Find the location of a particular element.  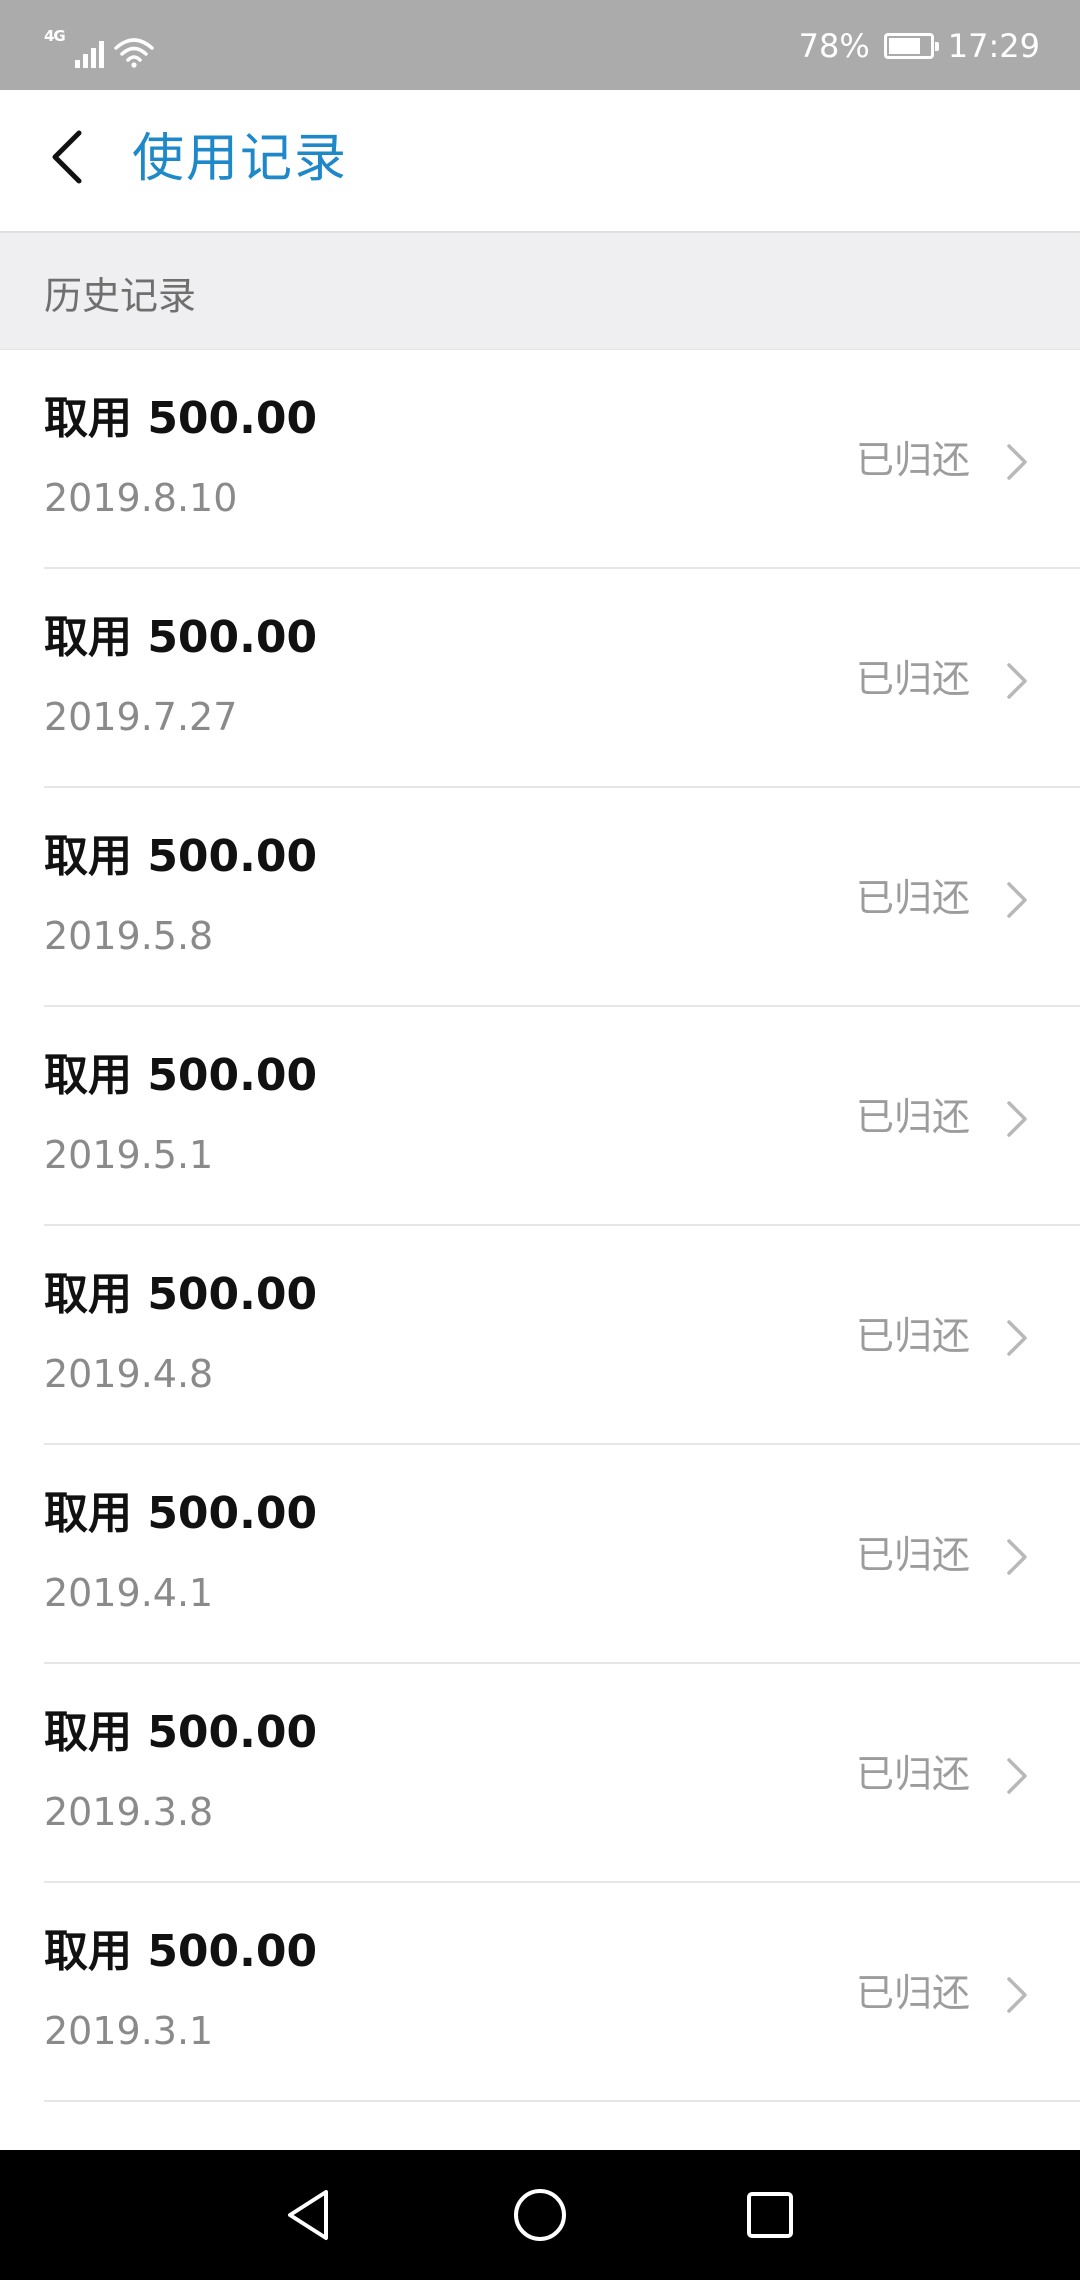

record-date: 2019.3.1 is located at coordinates (129, 2031).